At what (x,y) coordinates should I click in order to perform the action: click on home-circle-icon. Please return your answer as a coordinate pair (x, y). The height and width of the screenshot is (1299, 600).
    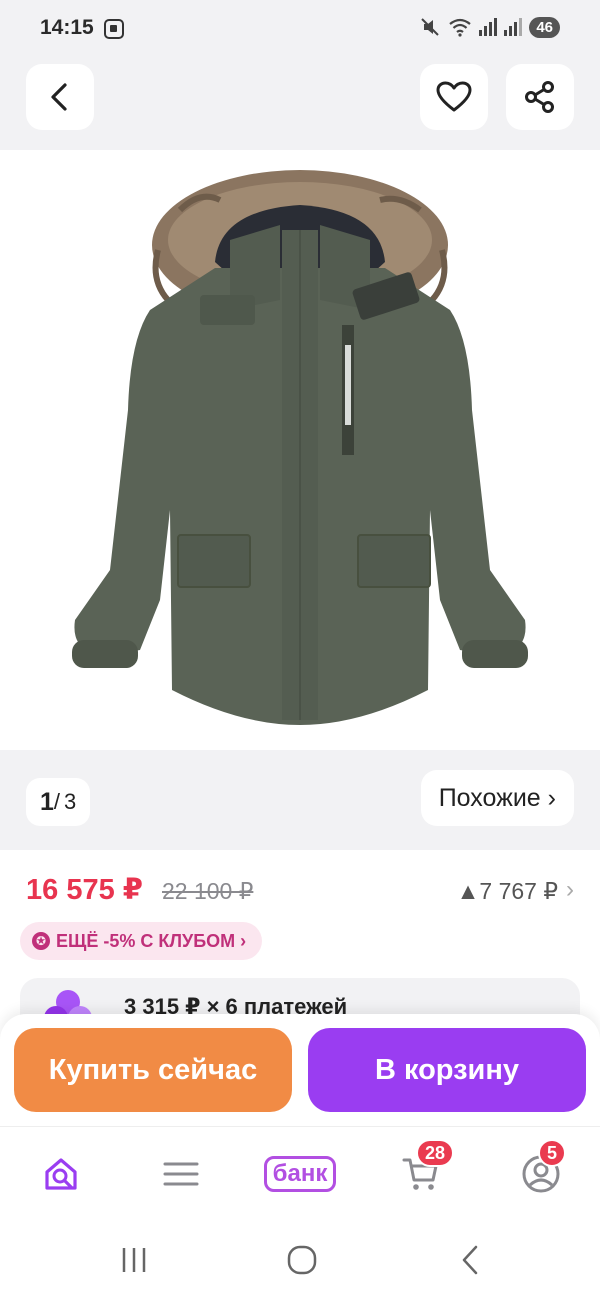
    Looking at the image, I should click on (302, 1260).